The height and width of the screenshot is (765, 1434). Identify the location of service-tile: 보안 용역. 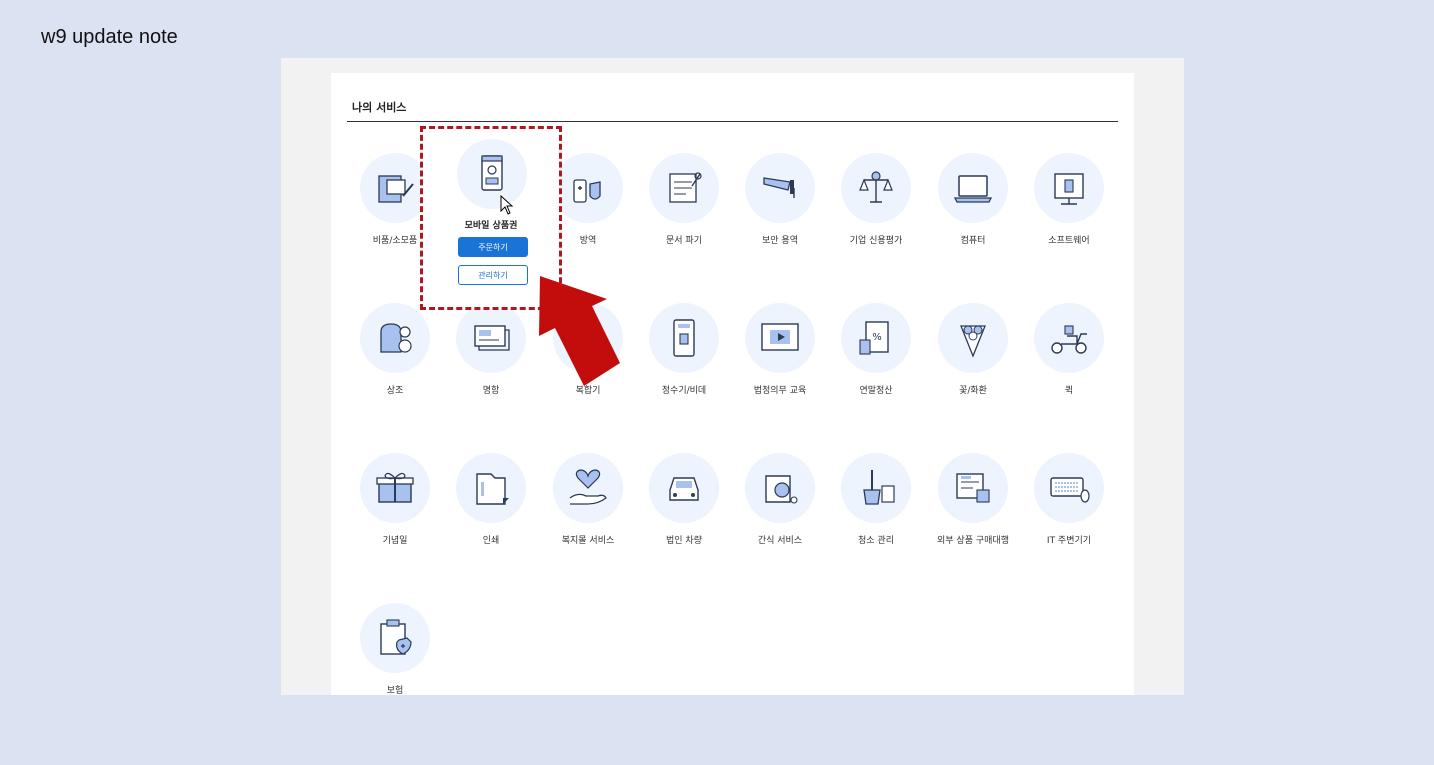
(780, 199).